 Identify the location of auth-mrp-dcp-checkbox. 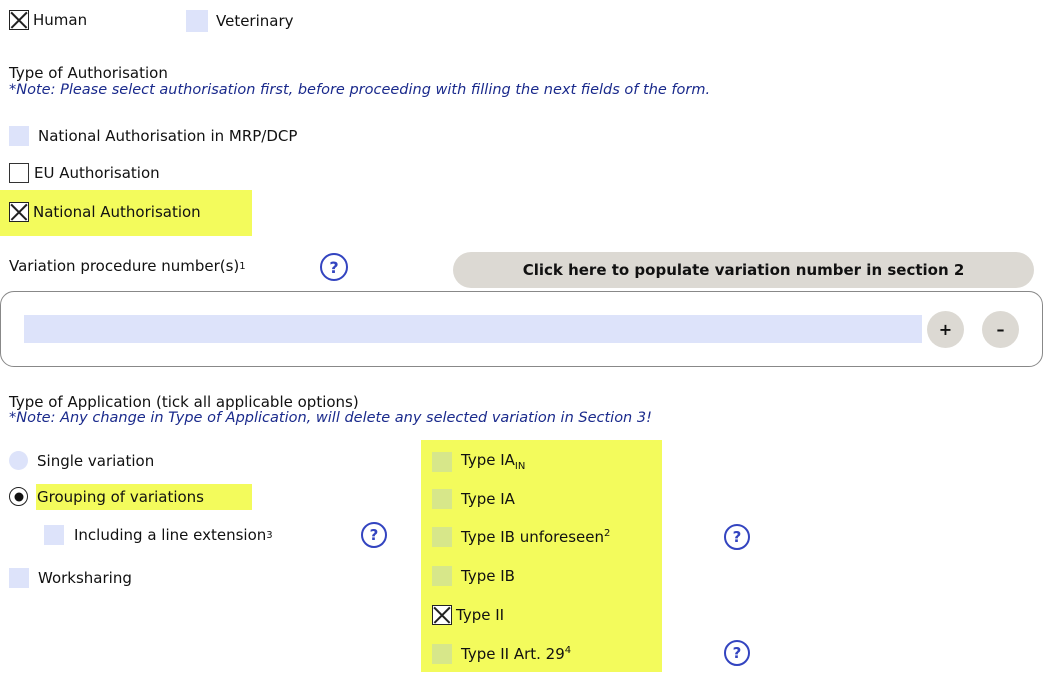
(19, 136).